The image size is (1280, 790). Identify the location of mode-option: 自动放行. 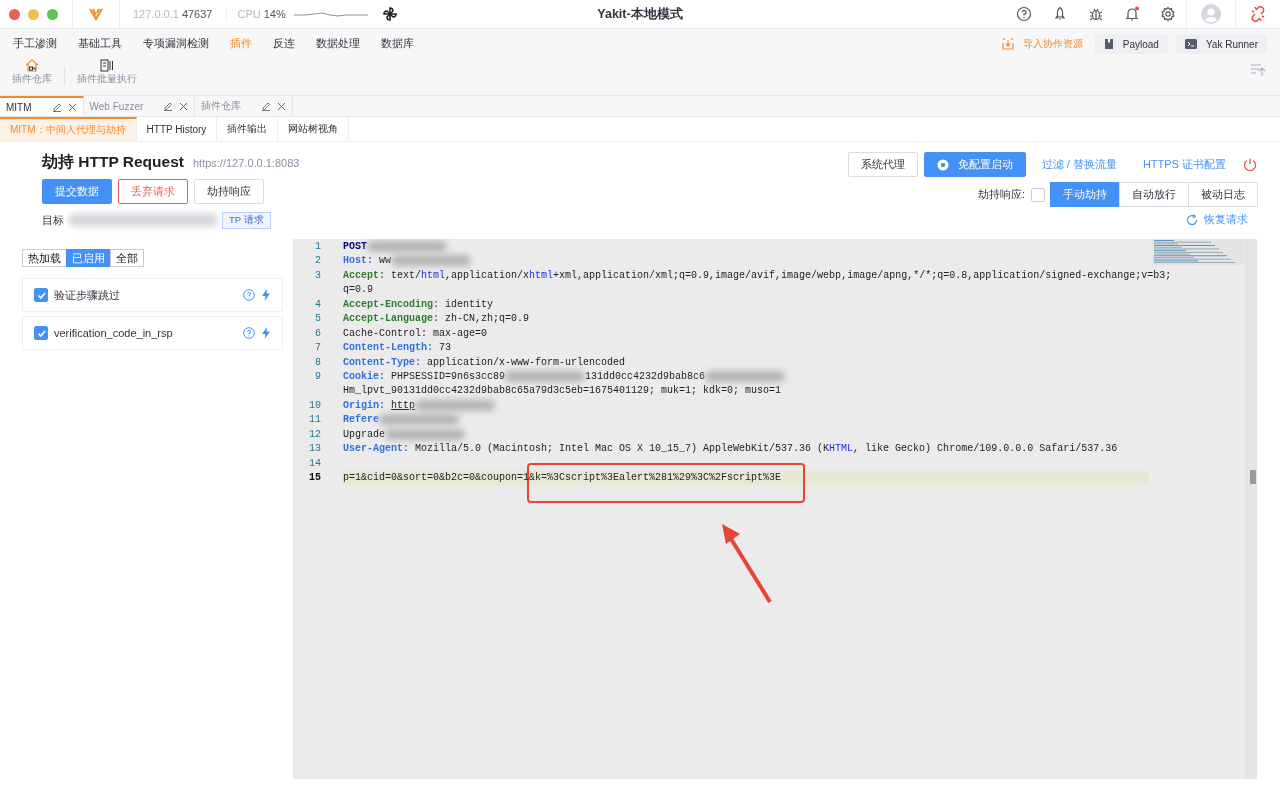
(1154, 194).